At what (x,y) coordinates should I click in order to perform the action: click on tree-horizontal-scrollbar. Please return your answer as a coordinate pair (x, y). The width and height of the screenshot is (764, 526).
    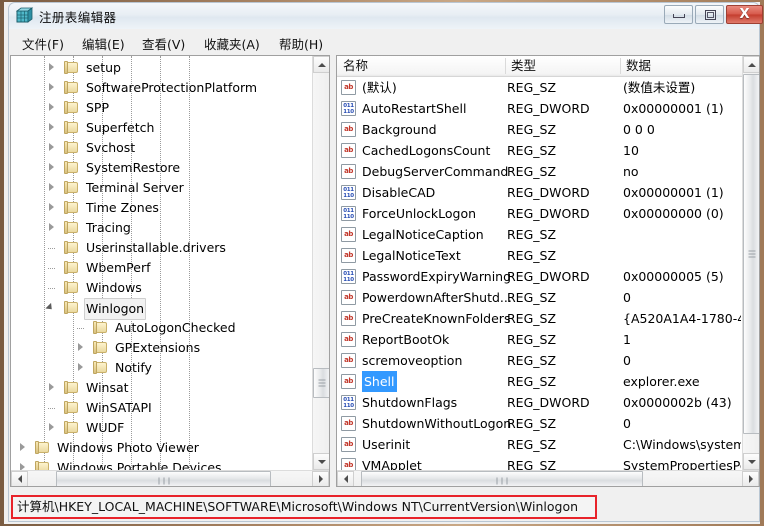
    Looking at the image, I should click on (170, 478).